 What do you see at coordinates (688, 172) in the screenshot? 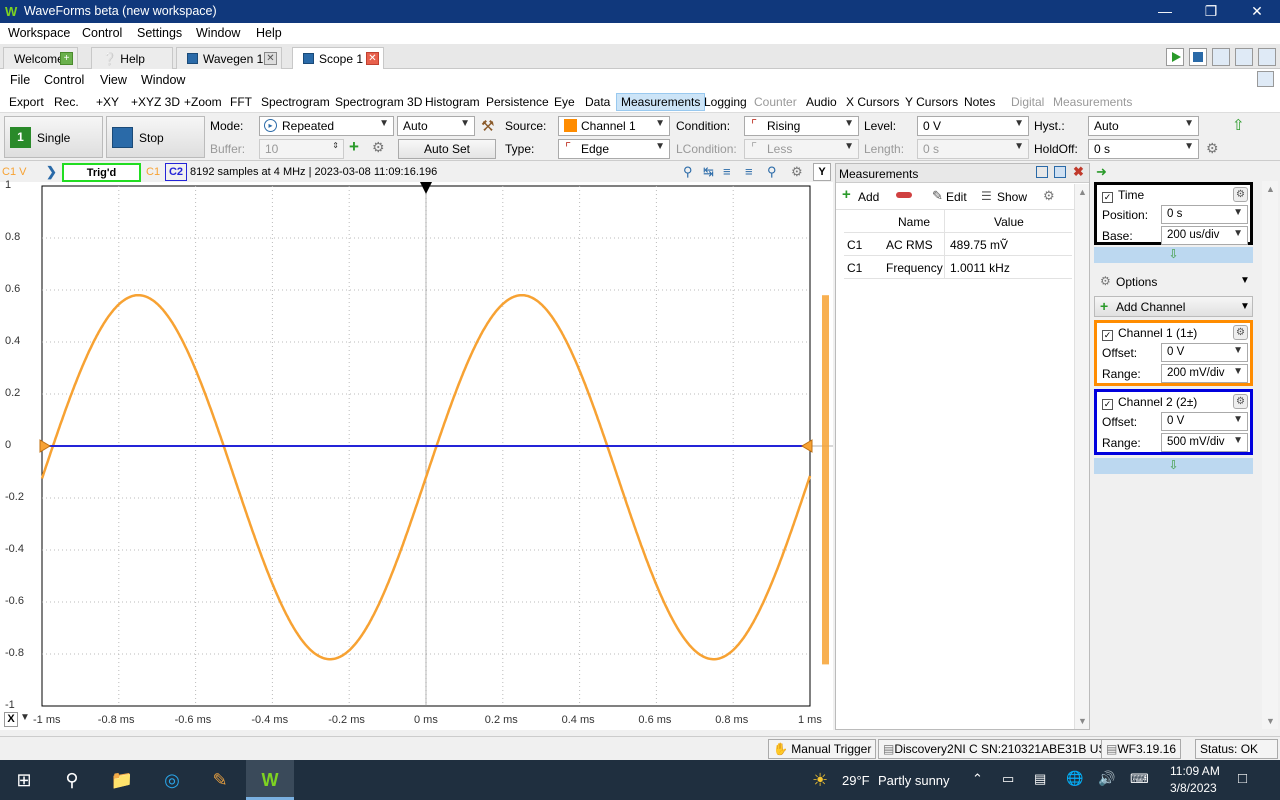
I see `zoom-in-icon: ⚲` at bounding box center [688, 172].